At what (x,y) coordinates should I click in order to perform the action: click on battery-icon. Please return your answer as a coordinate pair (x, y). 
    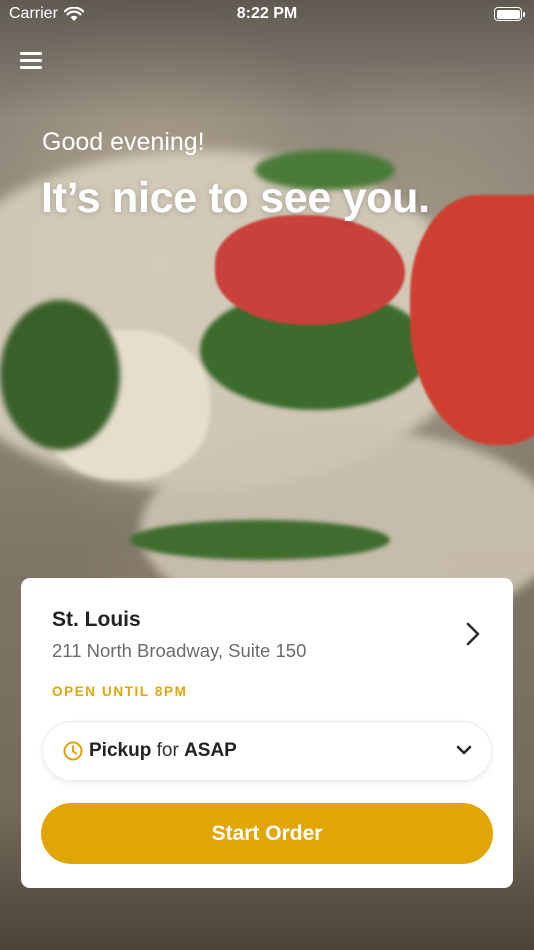
    Looking at the image, I should click on (509, 14).